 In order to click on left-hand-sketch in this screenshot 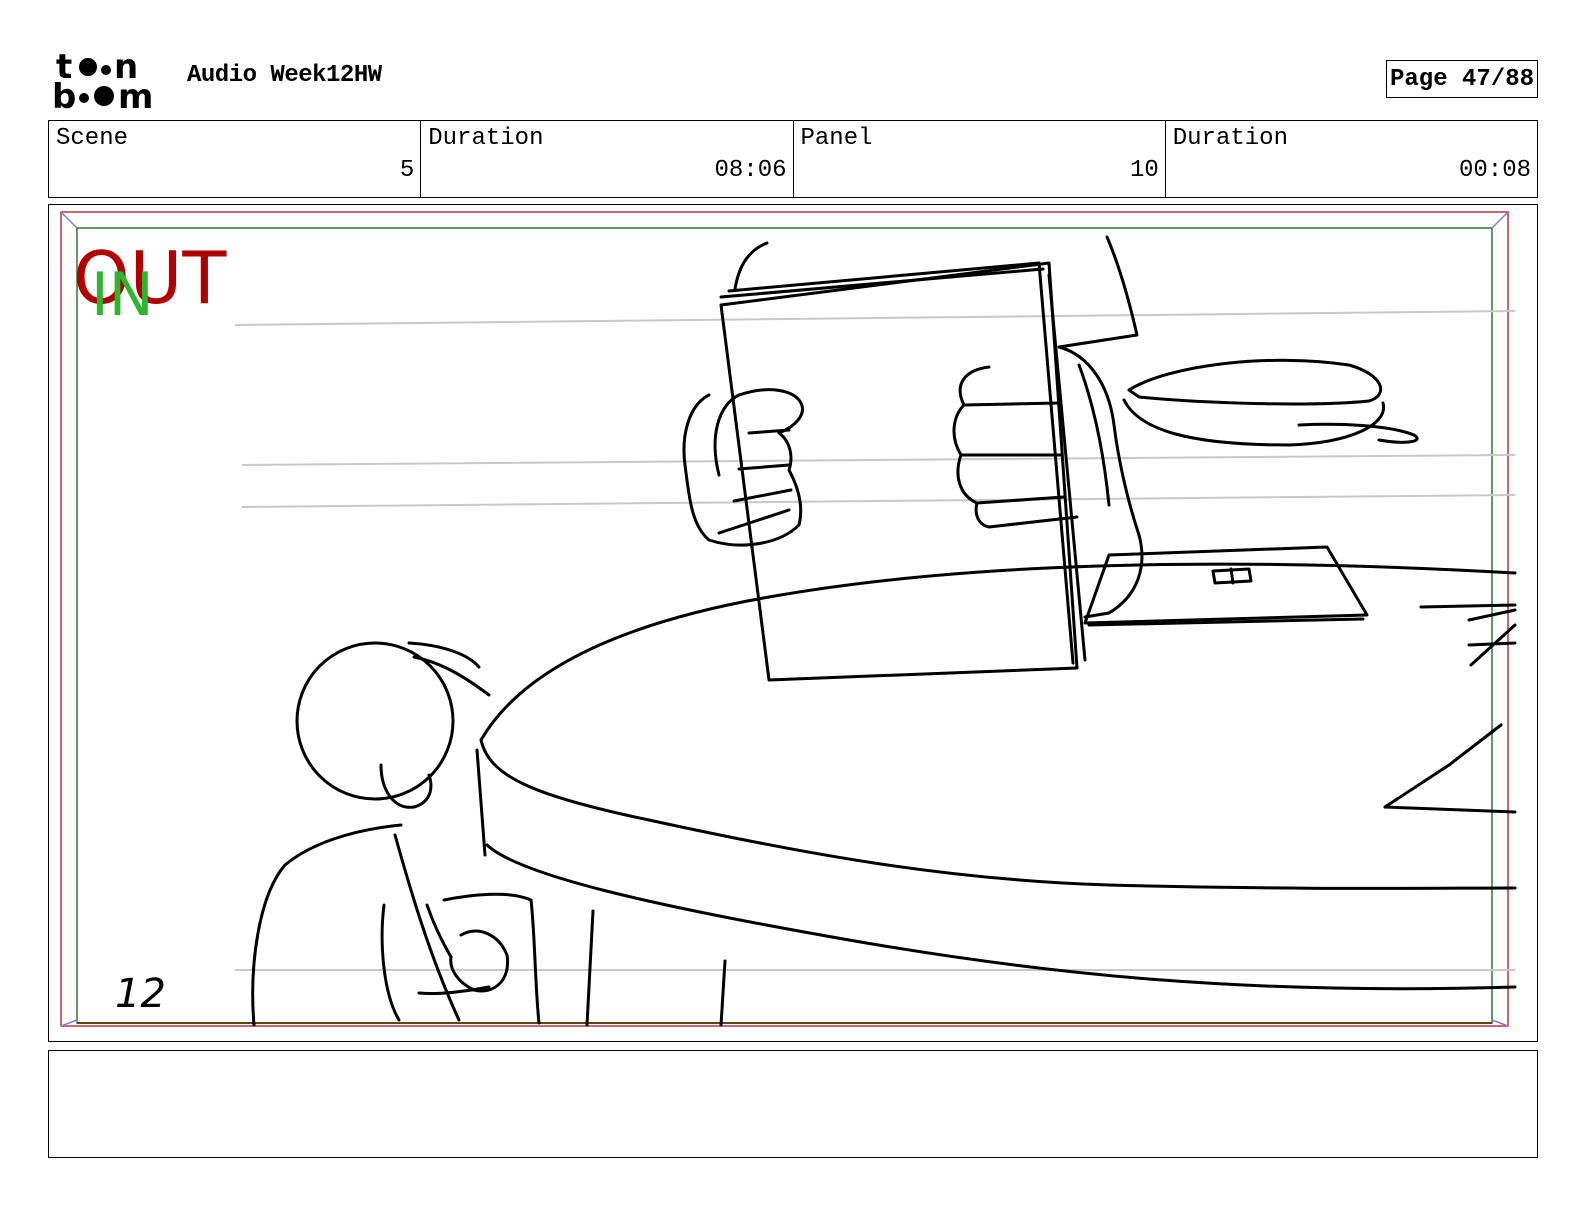, I will do `click(743, 467)`.